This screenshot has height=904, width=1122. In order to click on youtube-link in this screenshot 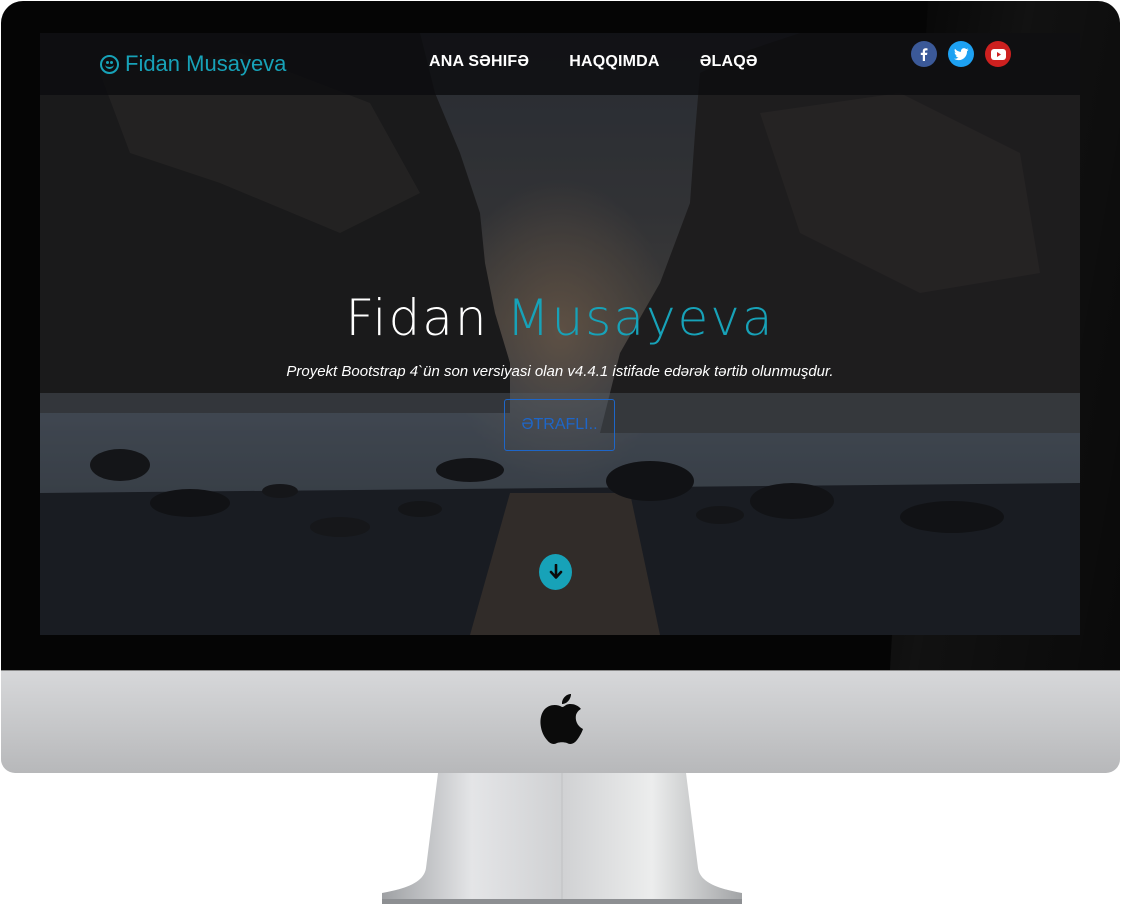, I will do `click(998, 54)`.